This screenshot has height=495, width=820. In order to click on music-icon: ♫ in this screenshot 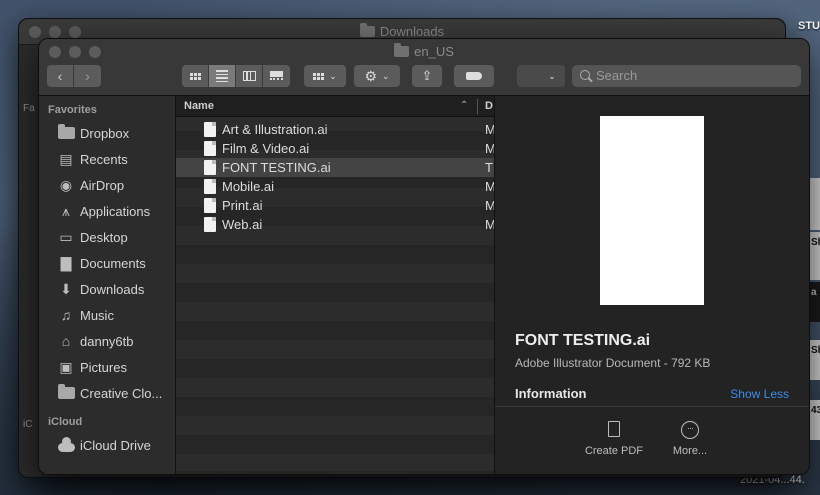, I will do `click(66, 315)`.